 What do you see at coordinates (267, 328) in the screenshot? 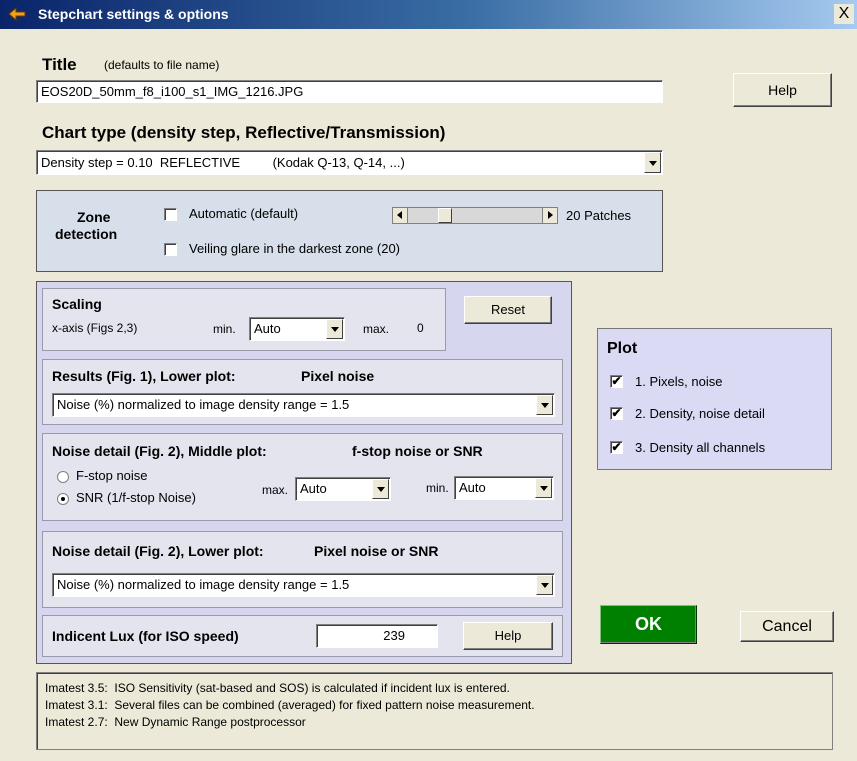
I see `scaling-min-value: Auto` at bounding box center [267, 328].